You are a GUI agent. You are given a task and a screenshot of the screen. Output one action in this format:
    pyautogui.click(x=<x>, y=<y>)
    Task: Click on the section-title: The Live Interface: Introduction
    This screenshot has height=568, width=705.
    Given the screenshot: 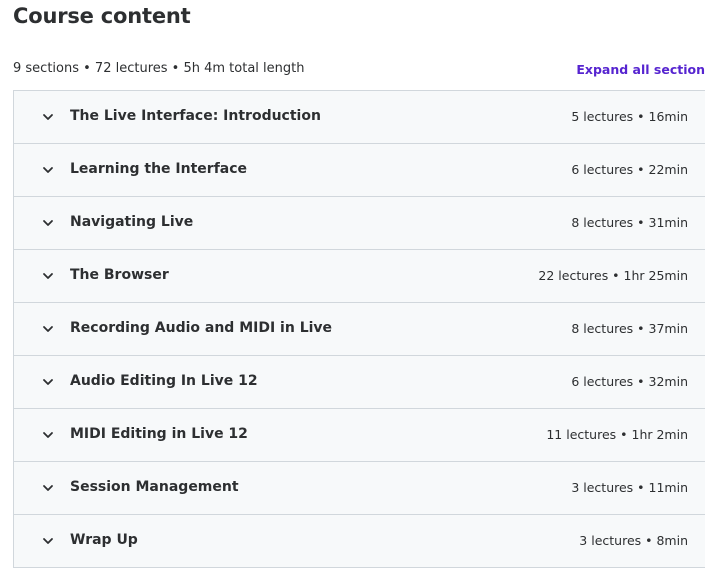 What is the action you would take?
    pyautogui.click(x=195, y=116)
    